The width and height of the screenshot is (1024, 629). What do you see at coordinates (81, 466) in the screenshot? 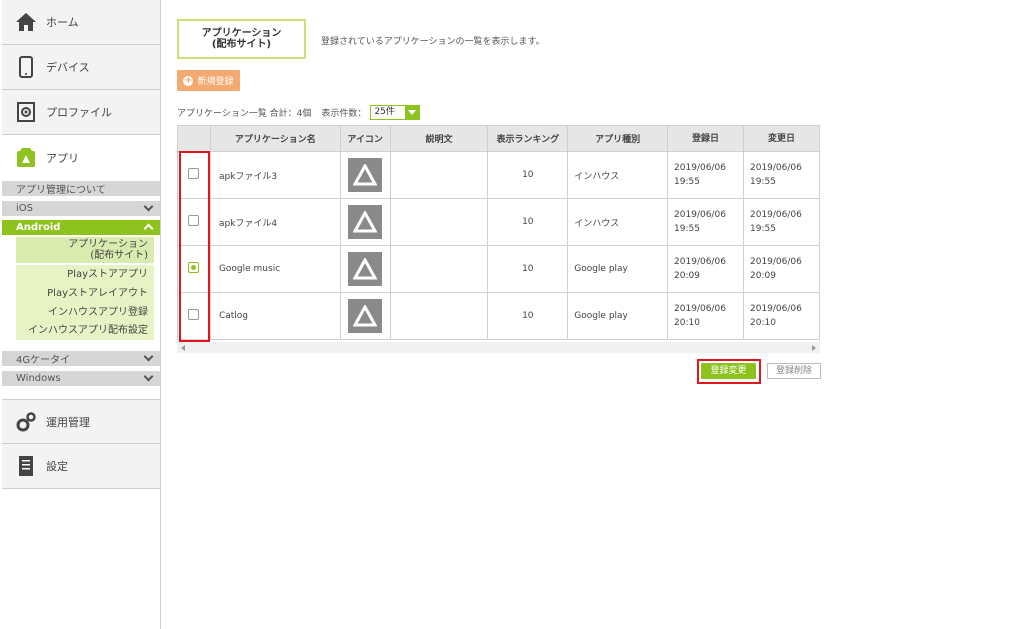
I see `nav-settings: 設定` at bounding box center [81, 466].